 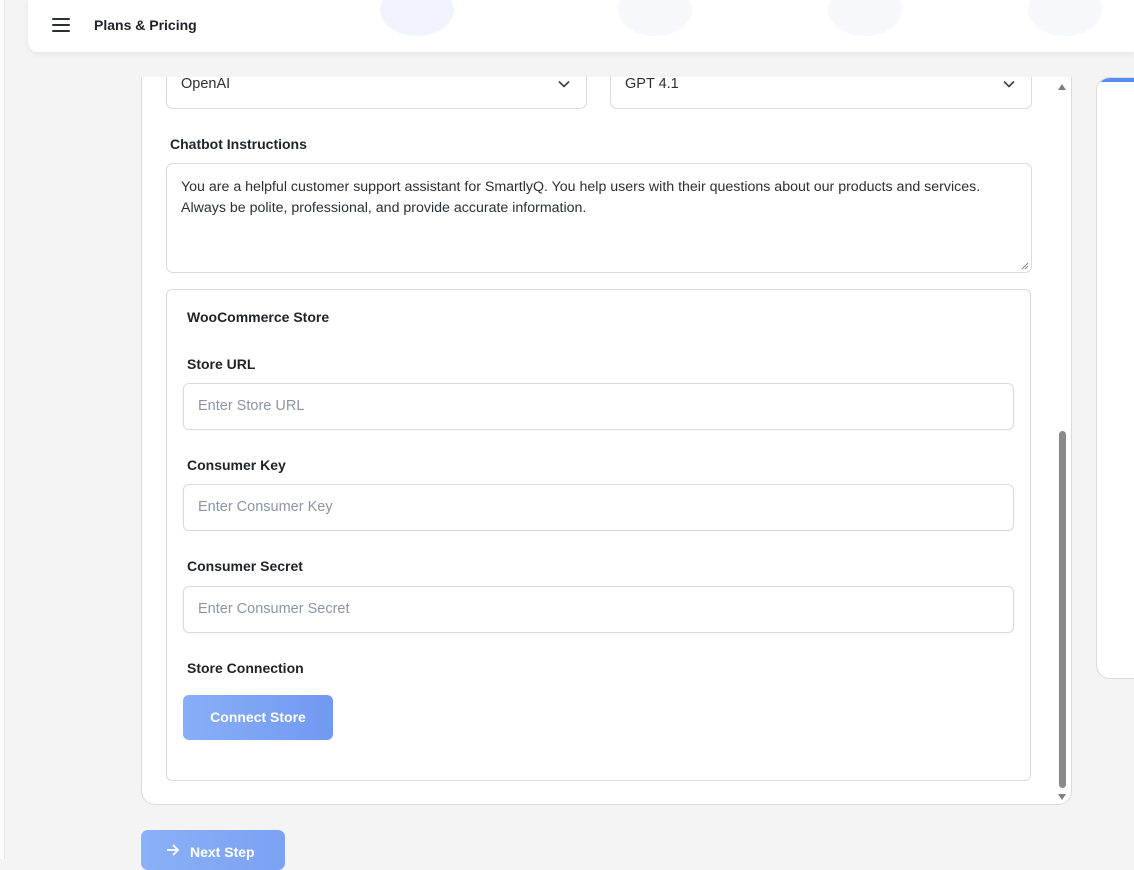 What do you see at coordinates (265, 507) in the screenshot?
I see `consumer-key-placeholder: Enter Consumer Key` at bounding box center [265, 507].